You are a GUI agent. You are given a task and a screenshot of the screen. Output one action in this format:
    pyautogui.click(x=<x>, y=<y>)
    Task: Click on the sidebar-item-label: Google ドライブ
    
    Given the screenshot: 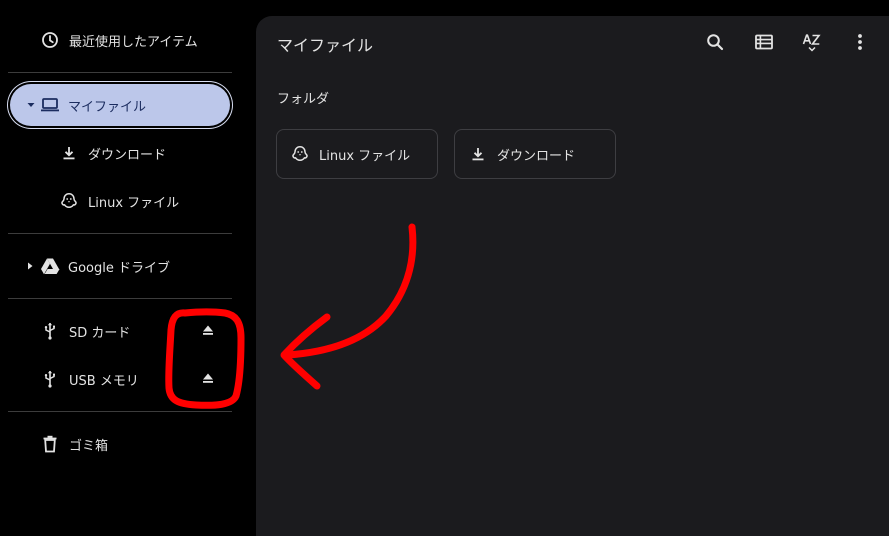 What is the action you would take?
    pyautogui.click(x=119, y=268)
    